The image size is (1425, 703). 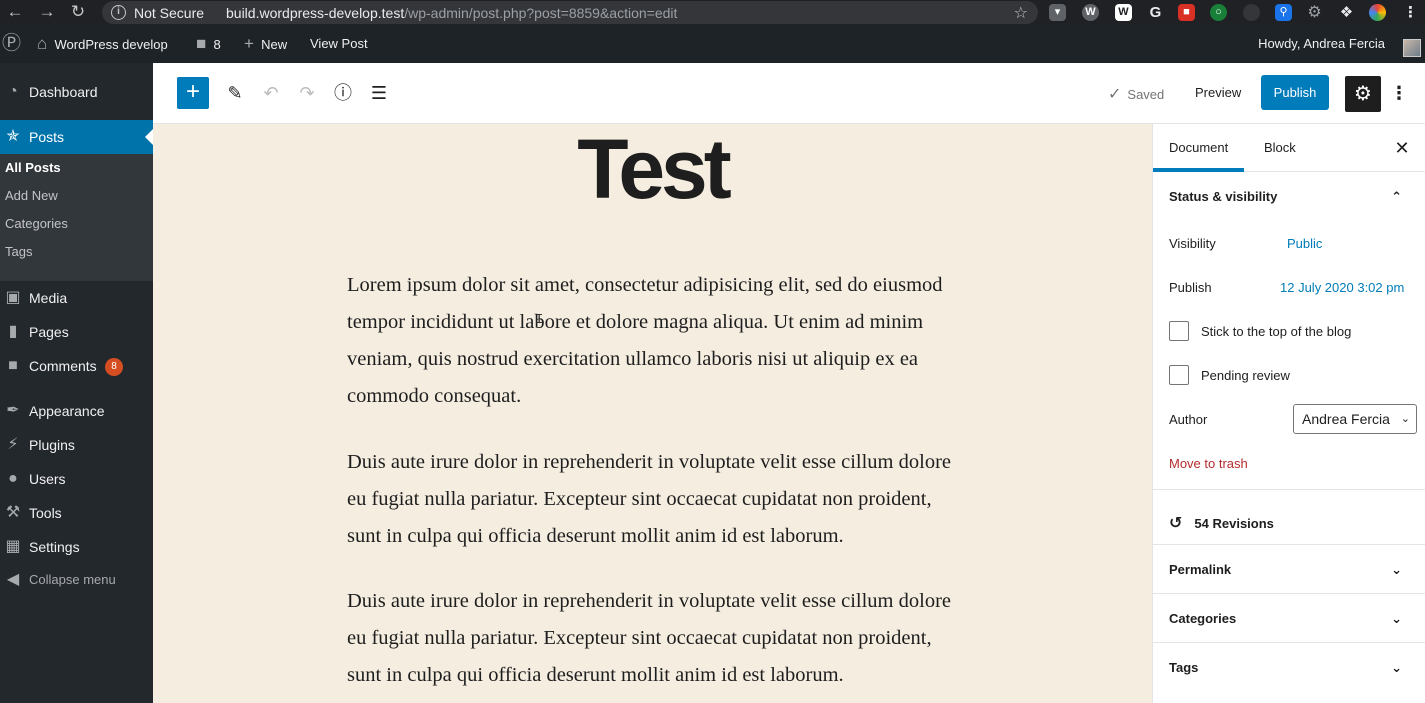 What do you see at coordinates (1179, 331) in the screenshot?
I see `sticky-checkbox` at bounding box center [1179, 331].